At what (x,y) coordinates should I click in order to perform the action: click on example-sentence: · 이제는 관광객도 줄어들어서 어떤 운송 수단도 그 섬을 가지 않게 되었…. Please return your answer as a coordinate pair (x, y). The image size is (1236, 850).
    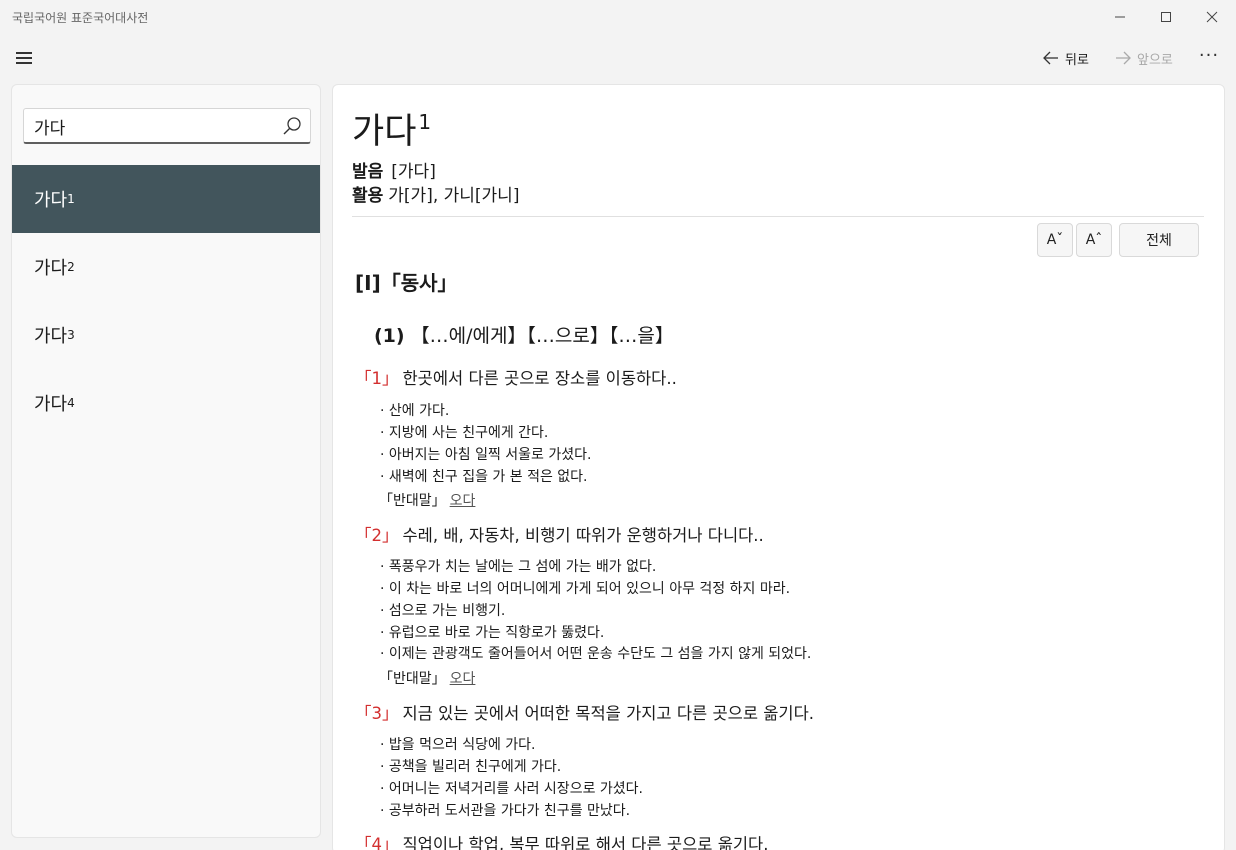
    Looking at the image, I should click on (596, 654).